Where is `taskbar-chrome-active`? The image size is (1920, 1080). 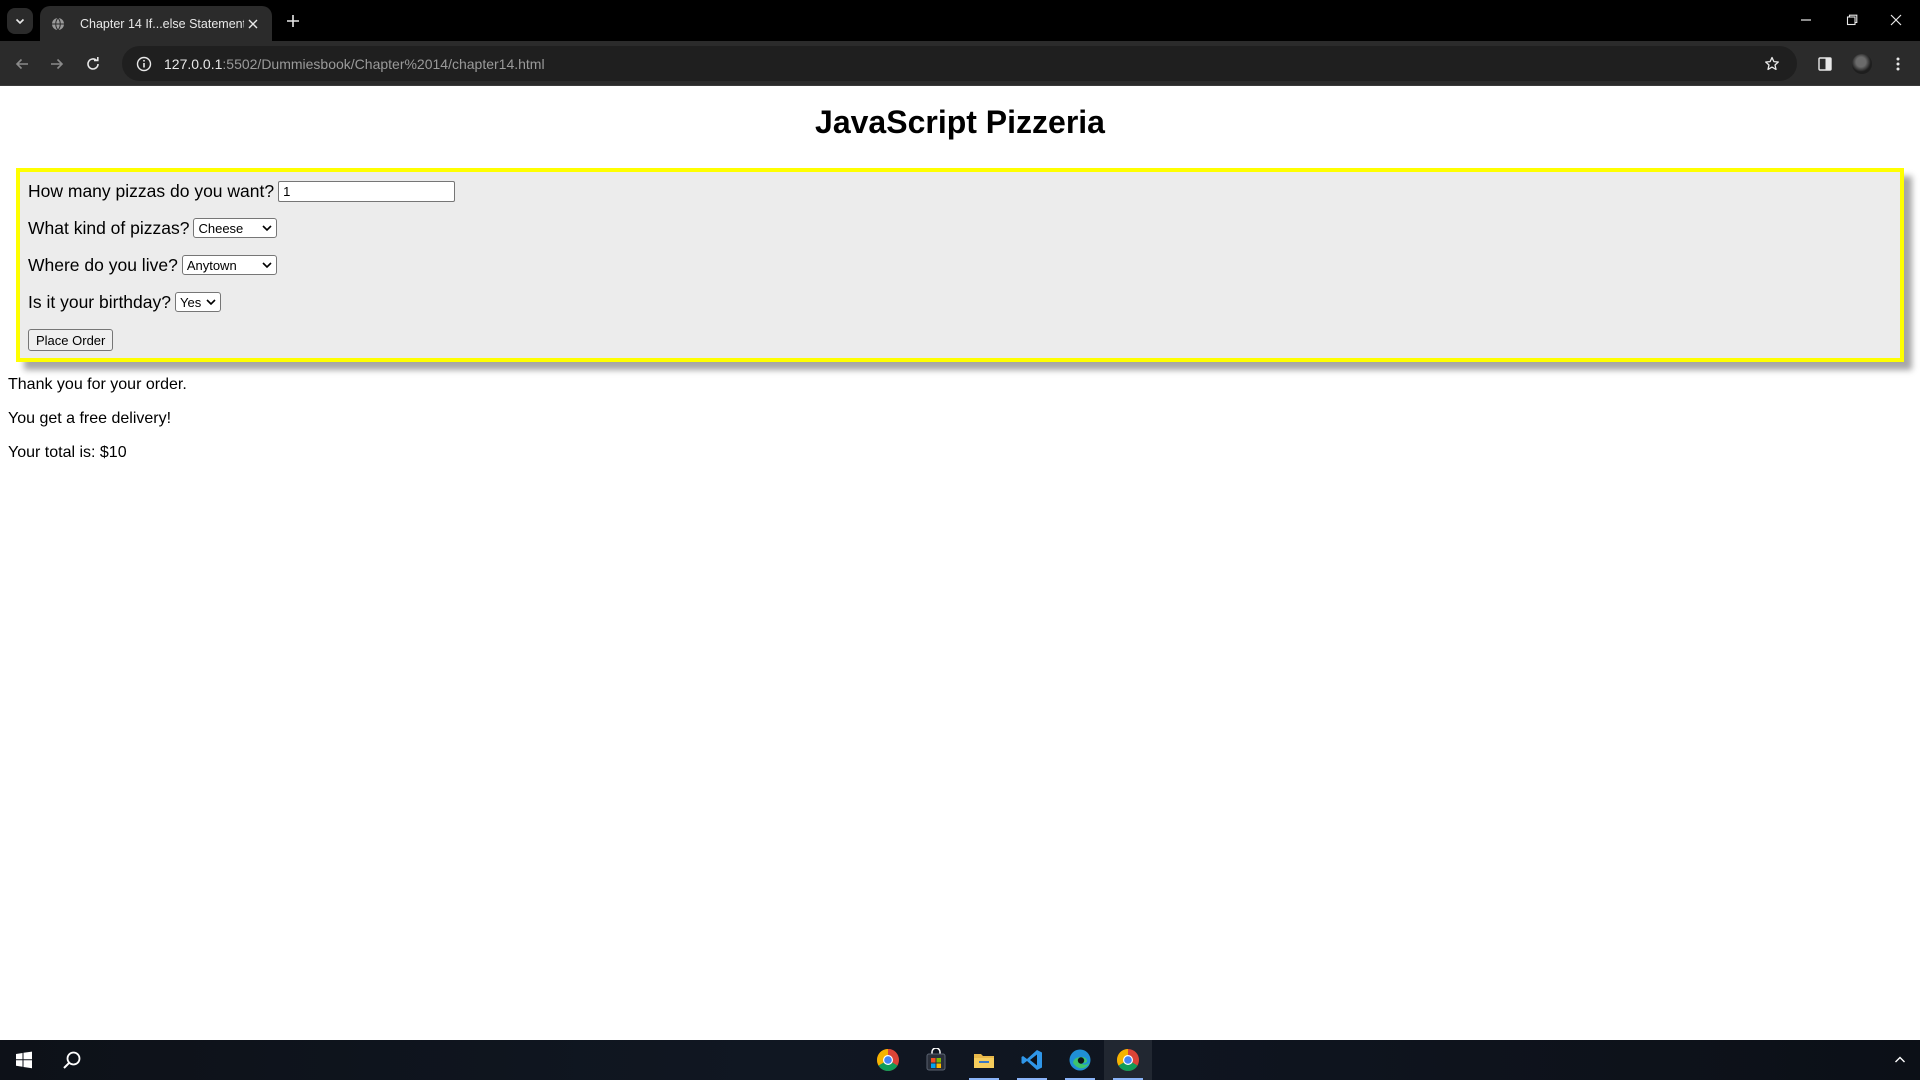
taskbar-chrome-active is located at coordinates (1128, 1060).